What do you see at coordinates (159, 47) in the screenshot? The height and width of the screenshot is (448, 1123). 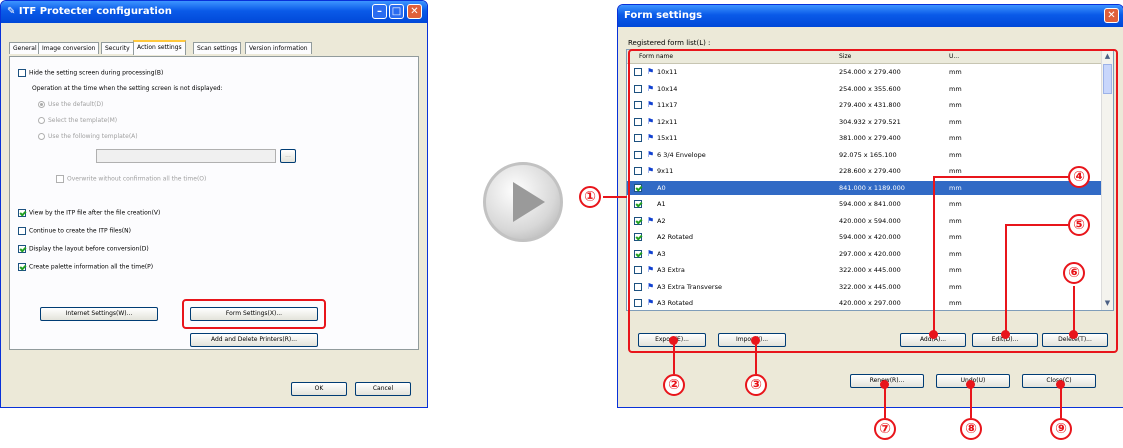 I see `tab-action-settings: Action settings` at bounding box center [159, 47].